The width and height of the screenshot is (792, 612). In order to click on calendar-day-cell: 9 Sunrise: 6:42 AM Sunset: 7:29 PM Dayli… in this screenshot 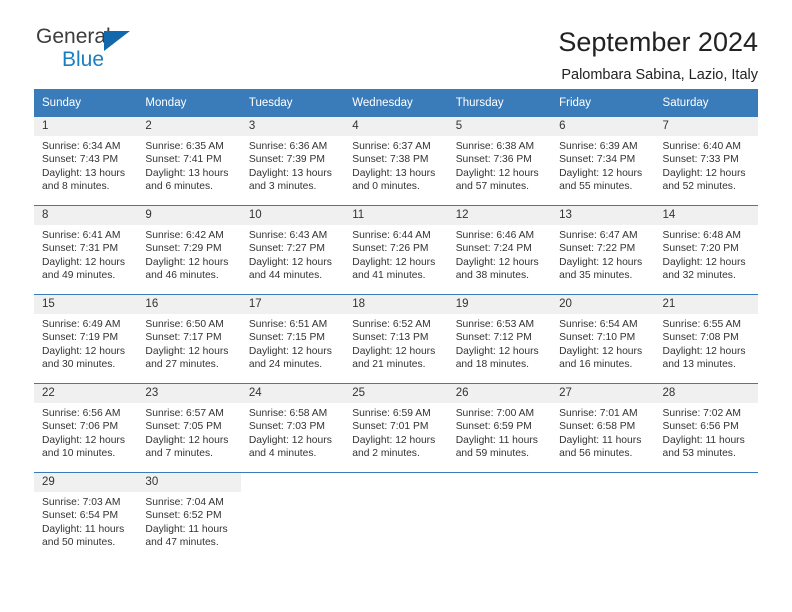, I will do `click(189, 250)`.